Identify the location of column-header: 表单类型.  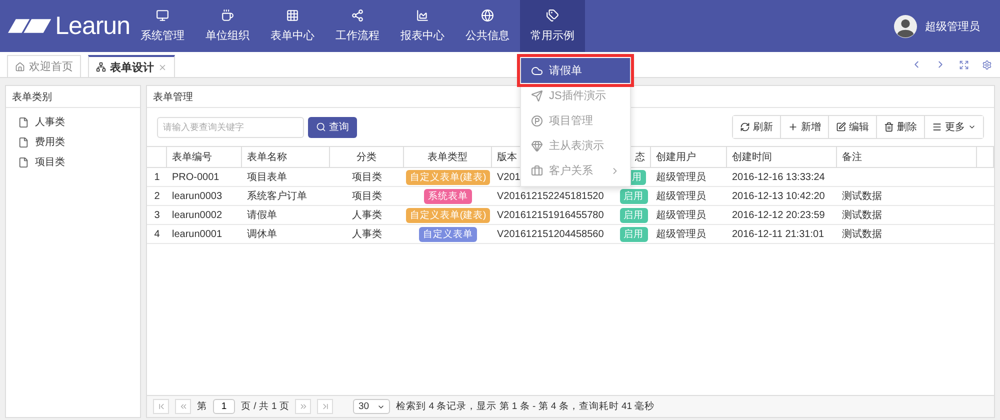
(448, 157).